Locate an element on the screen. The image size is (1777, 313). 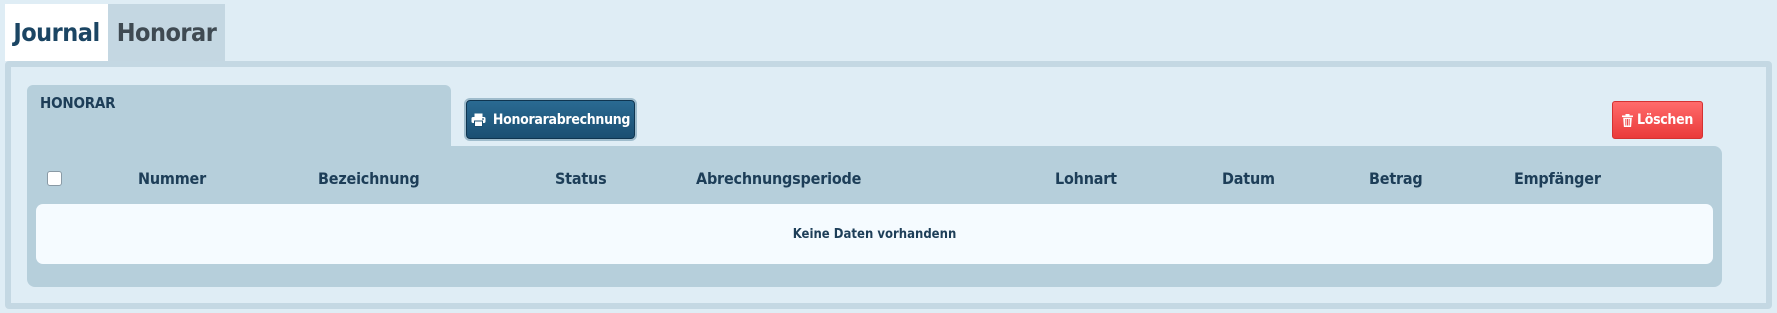
column-header-lohnart: Lohnart is located at coordinates (1086, 178).